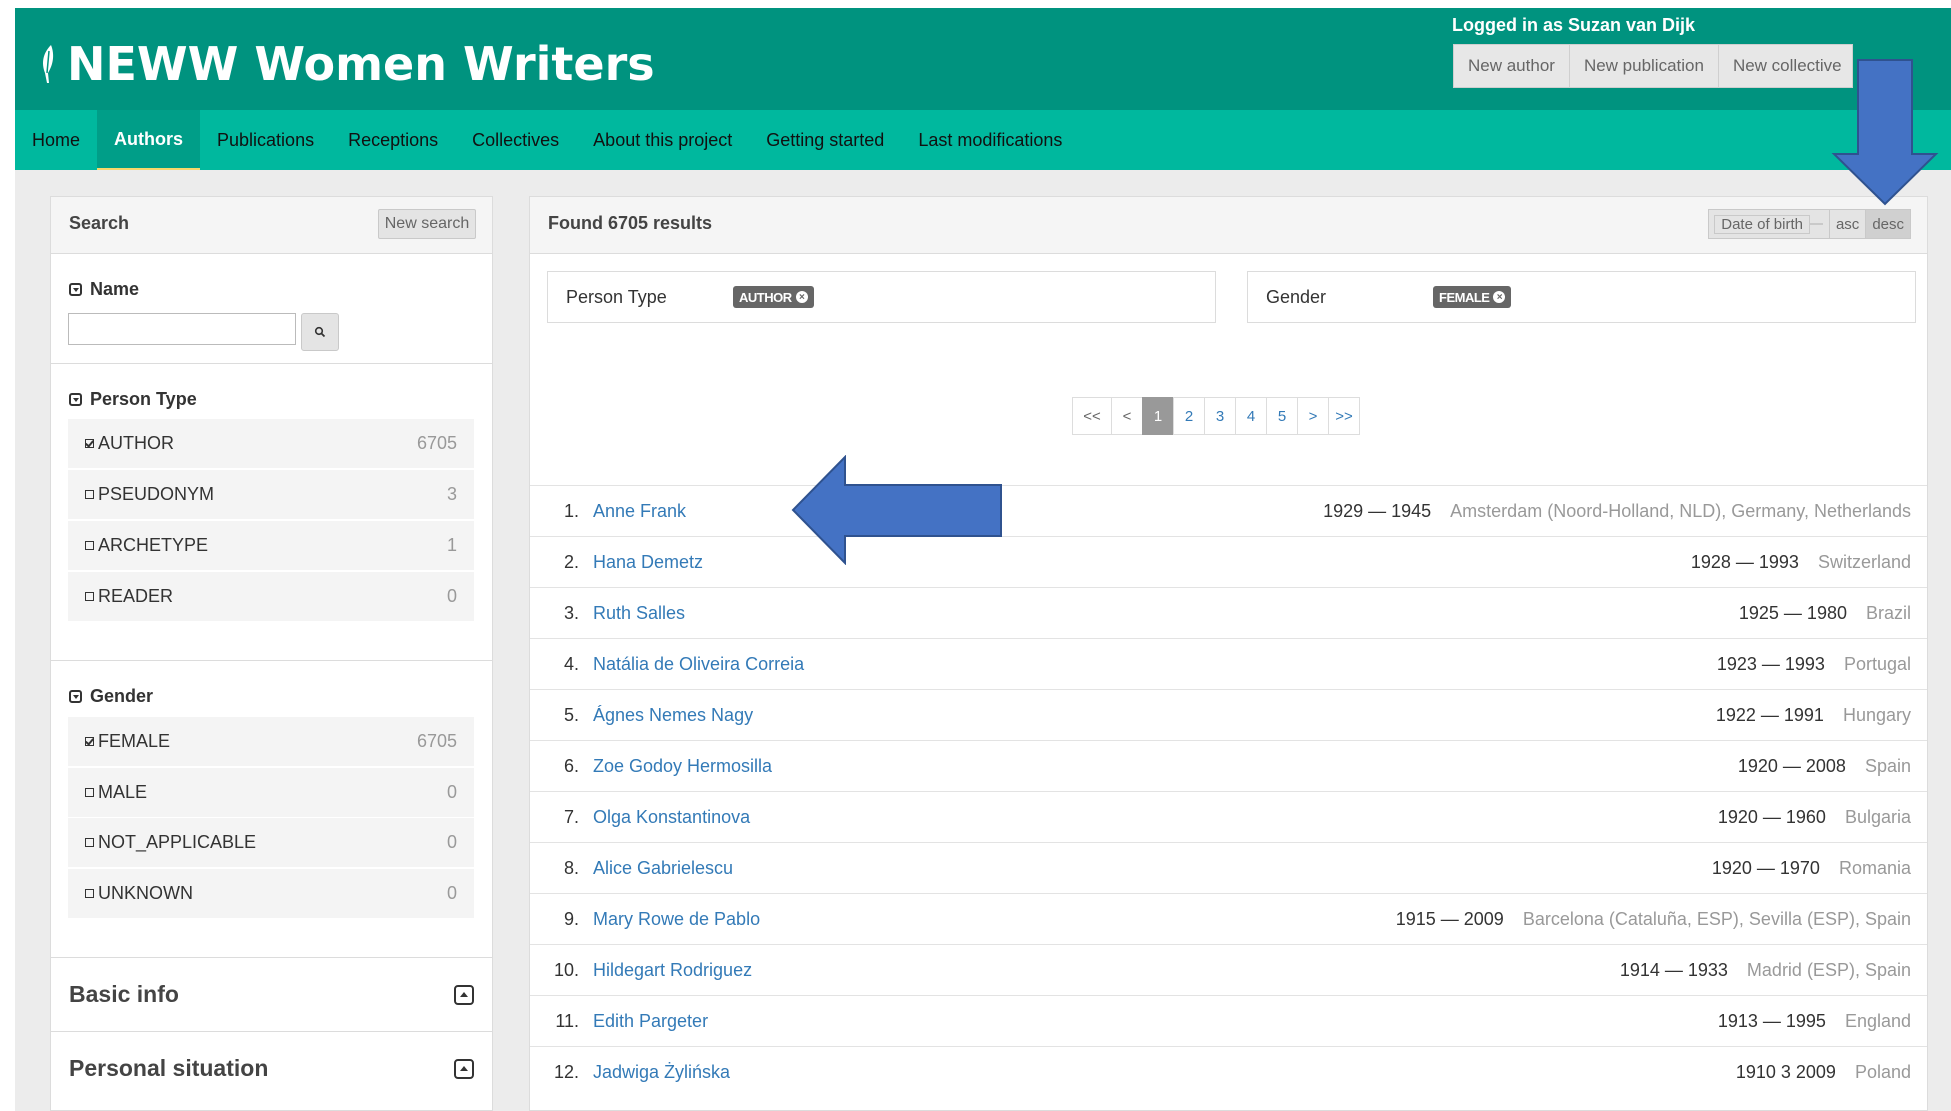 This screenshot has height=1111, width=1951. I want to click on result-name-link: Olga Konstantinova, so click(671, 817).